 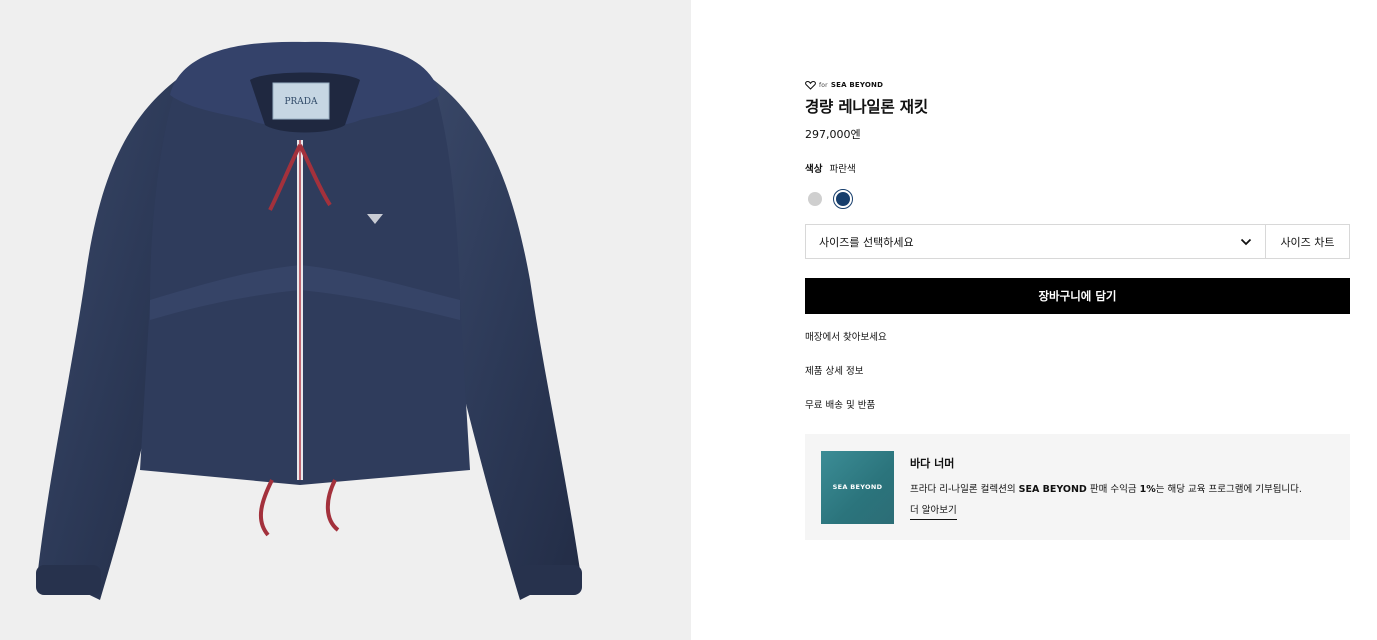 What do you see at coordinates (1077, 168) in the screenshot?
I see `color-label-row: 색상 파란색` at bounding box center [1077, 168].